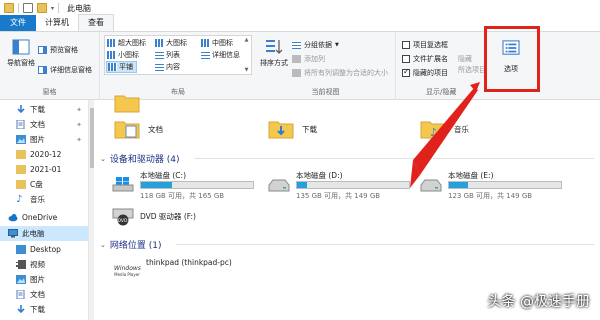 The width and height of the screenshot is (600, 320). Describe the element at coordinates (44, 294) in the screenshot. I see `nav-item-documents-pc: 文档` at that location.